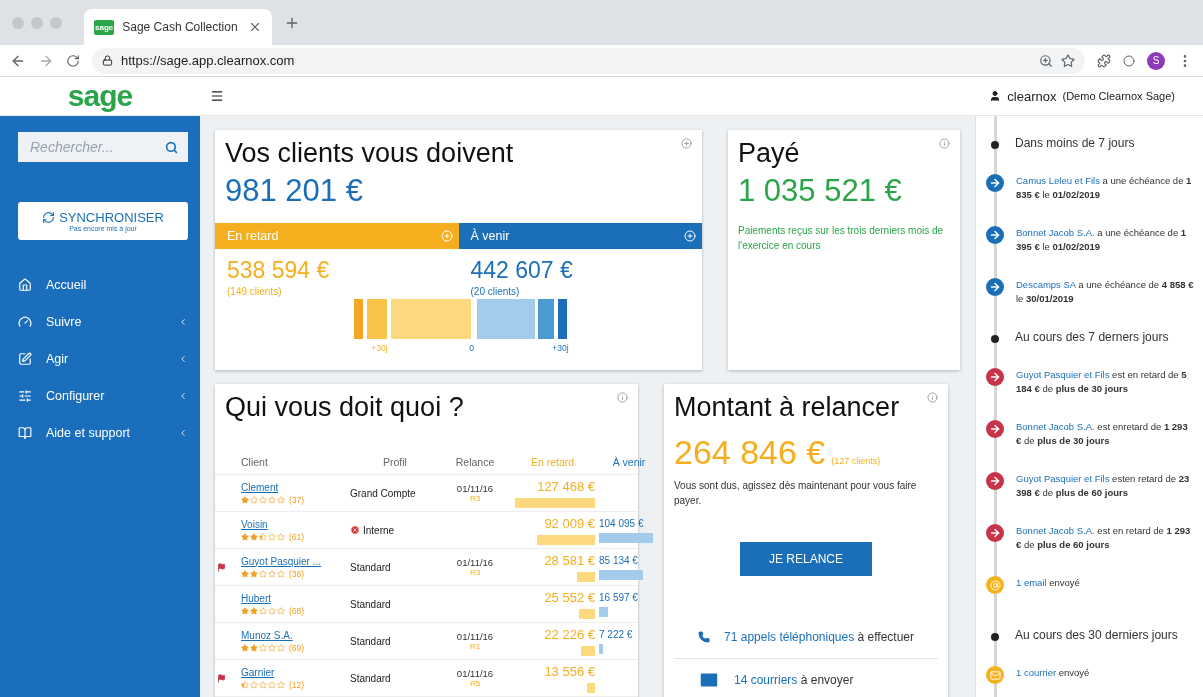 This screenshot has width=1203, height=697. I want to click on section-label: À venir, so click(490, 236).